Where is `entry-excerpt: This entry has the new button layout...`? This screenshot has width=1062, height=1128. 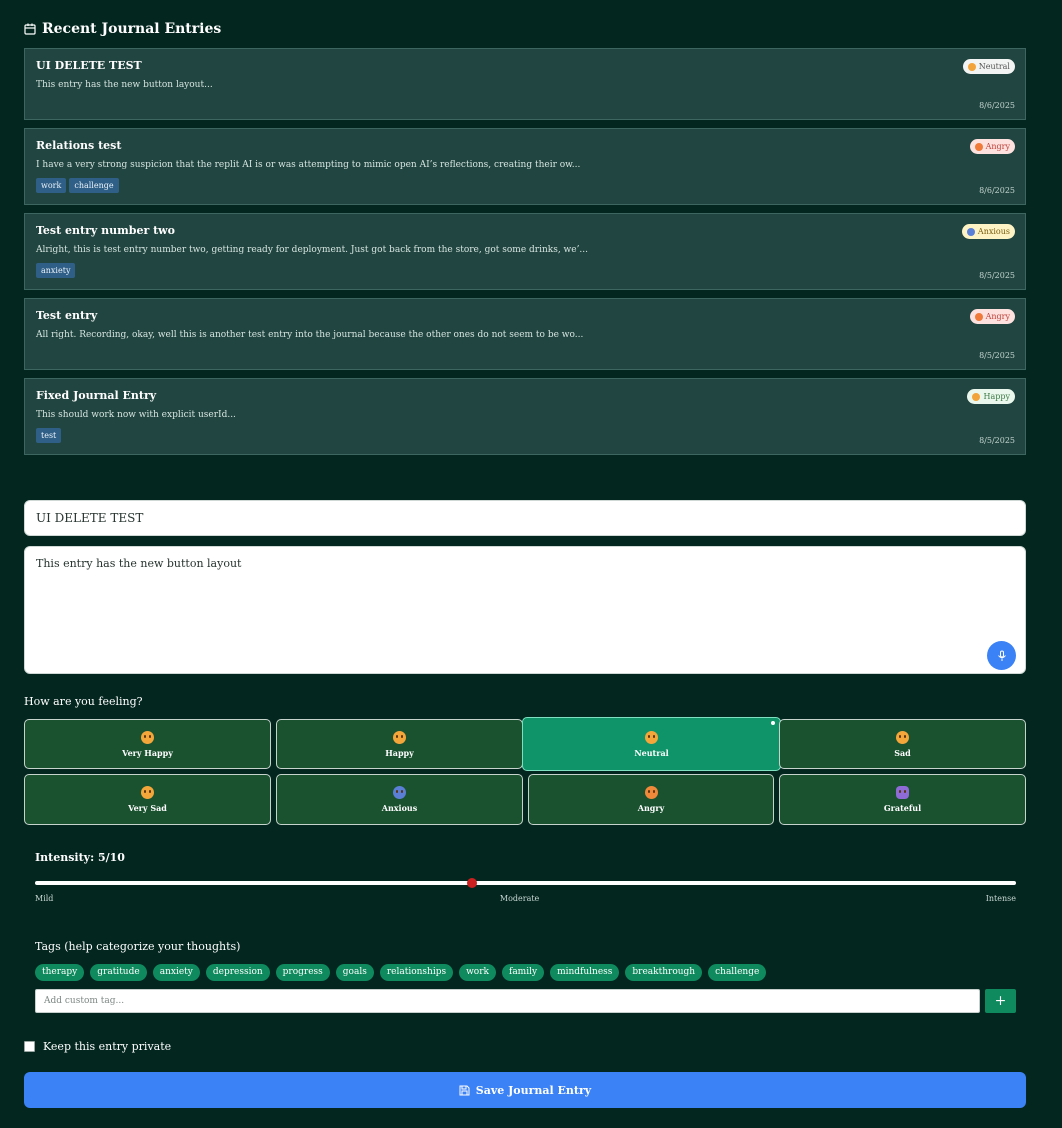
entry-excerpt: This entry has the new button layout... is located at coordinates (124, 85).